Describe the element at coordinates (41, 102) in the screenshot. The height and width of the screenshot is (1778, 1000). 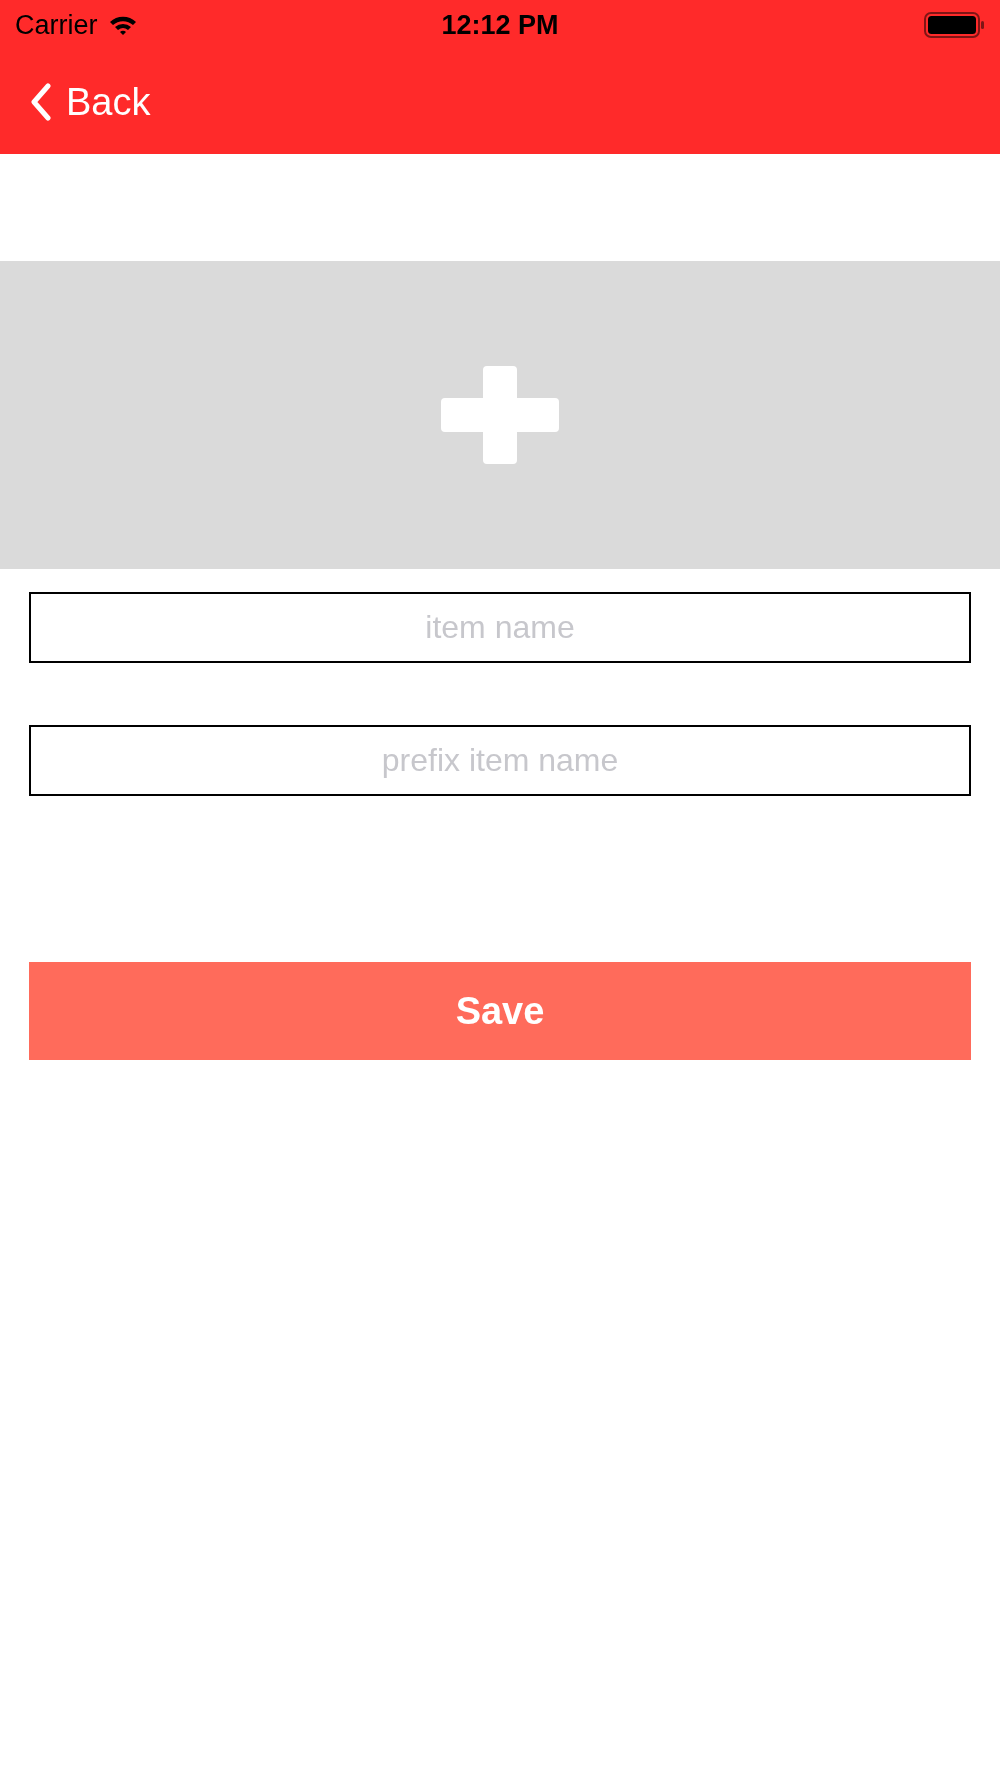
I see `chevron-left-icon` at that location.